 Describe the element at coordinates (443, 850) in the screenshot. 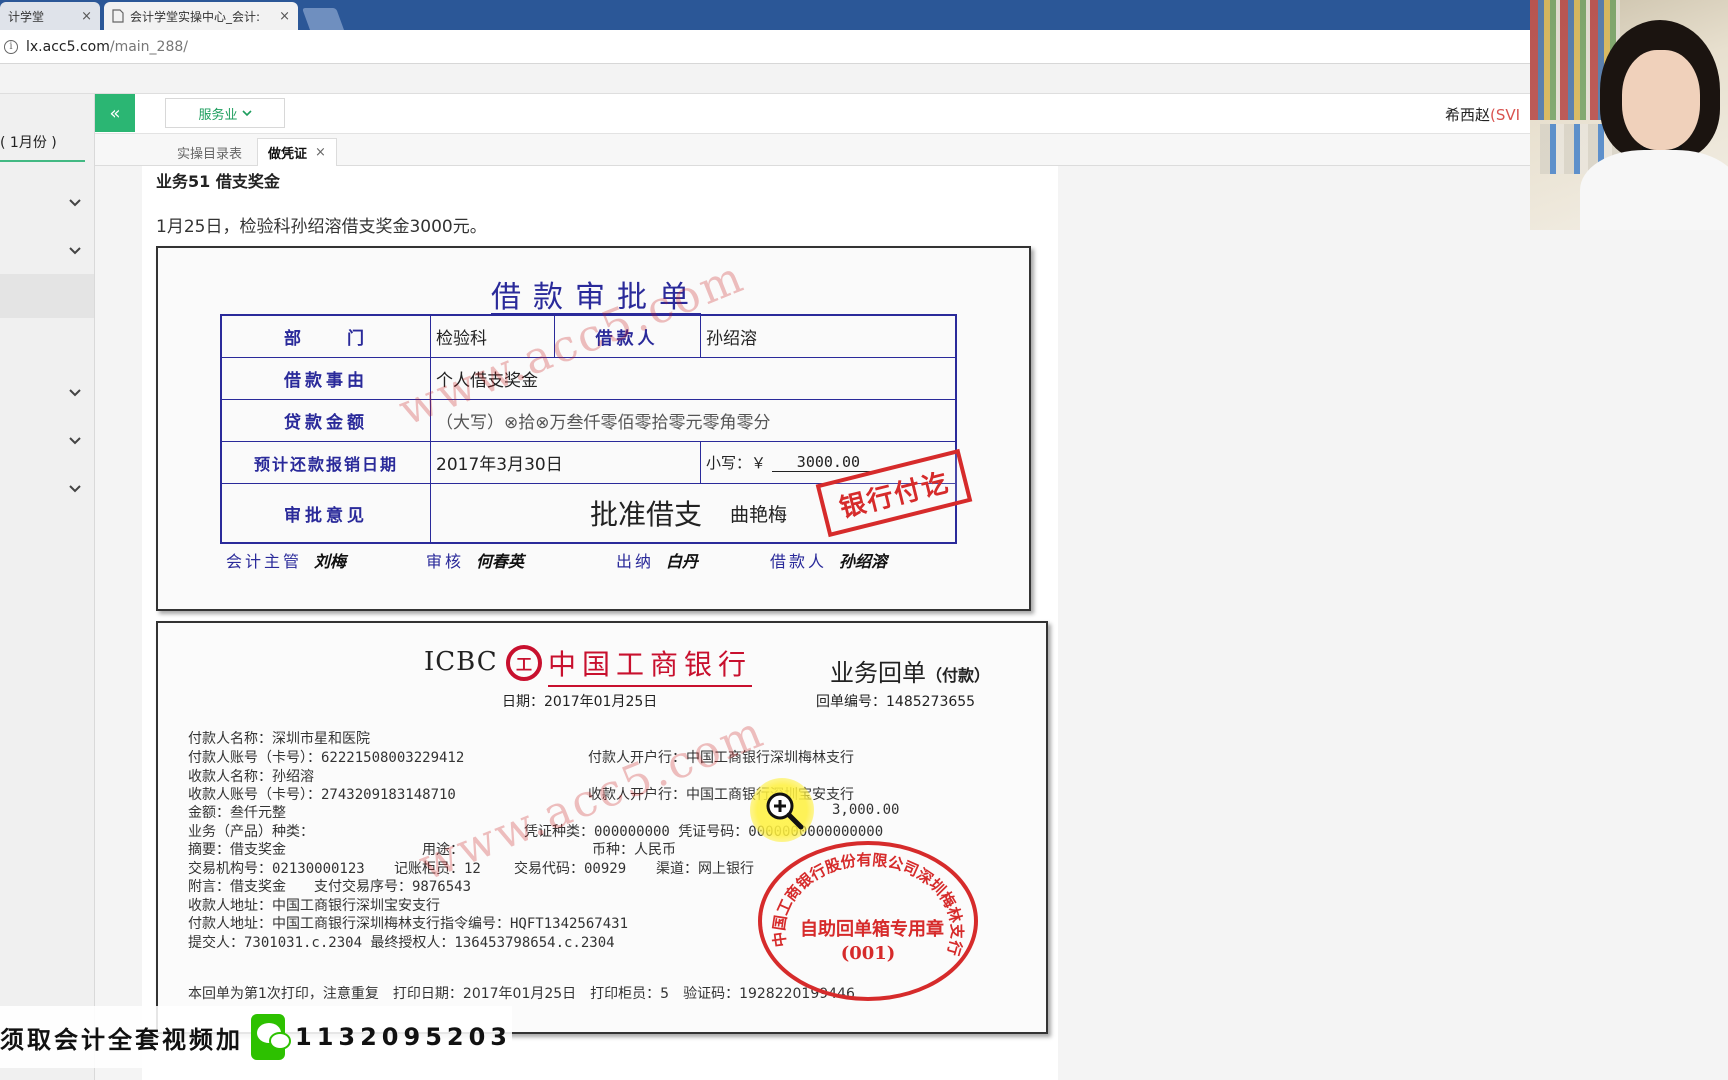

I see `receipt-line: 用途：` at that location.